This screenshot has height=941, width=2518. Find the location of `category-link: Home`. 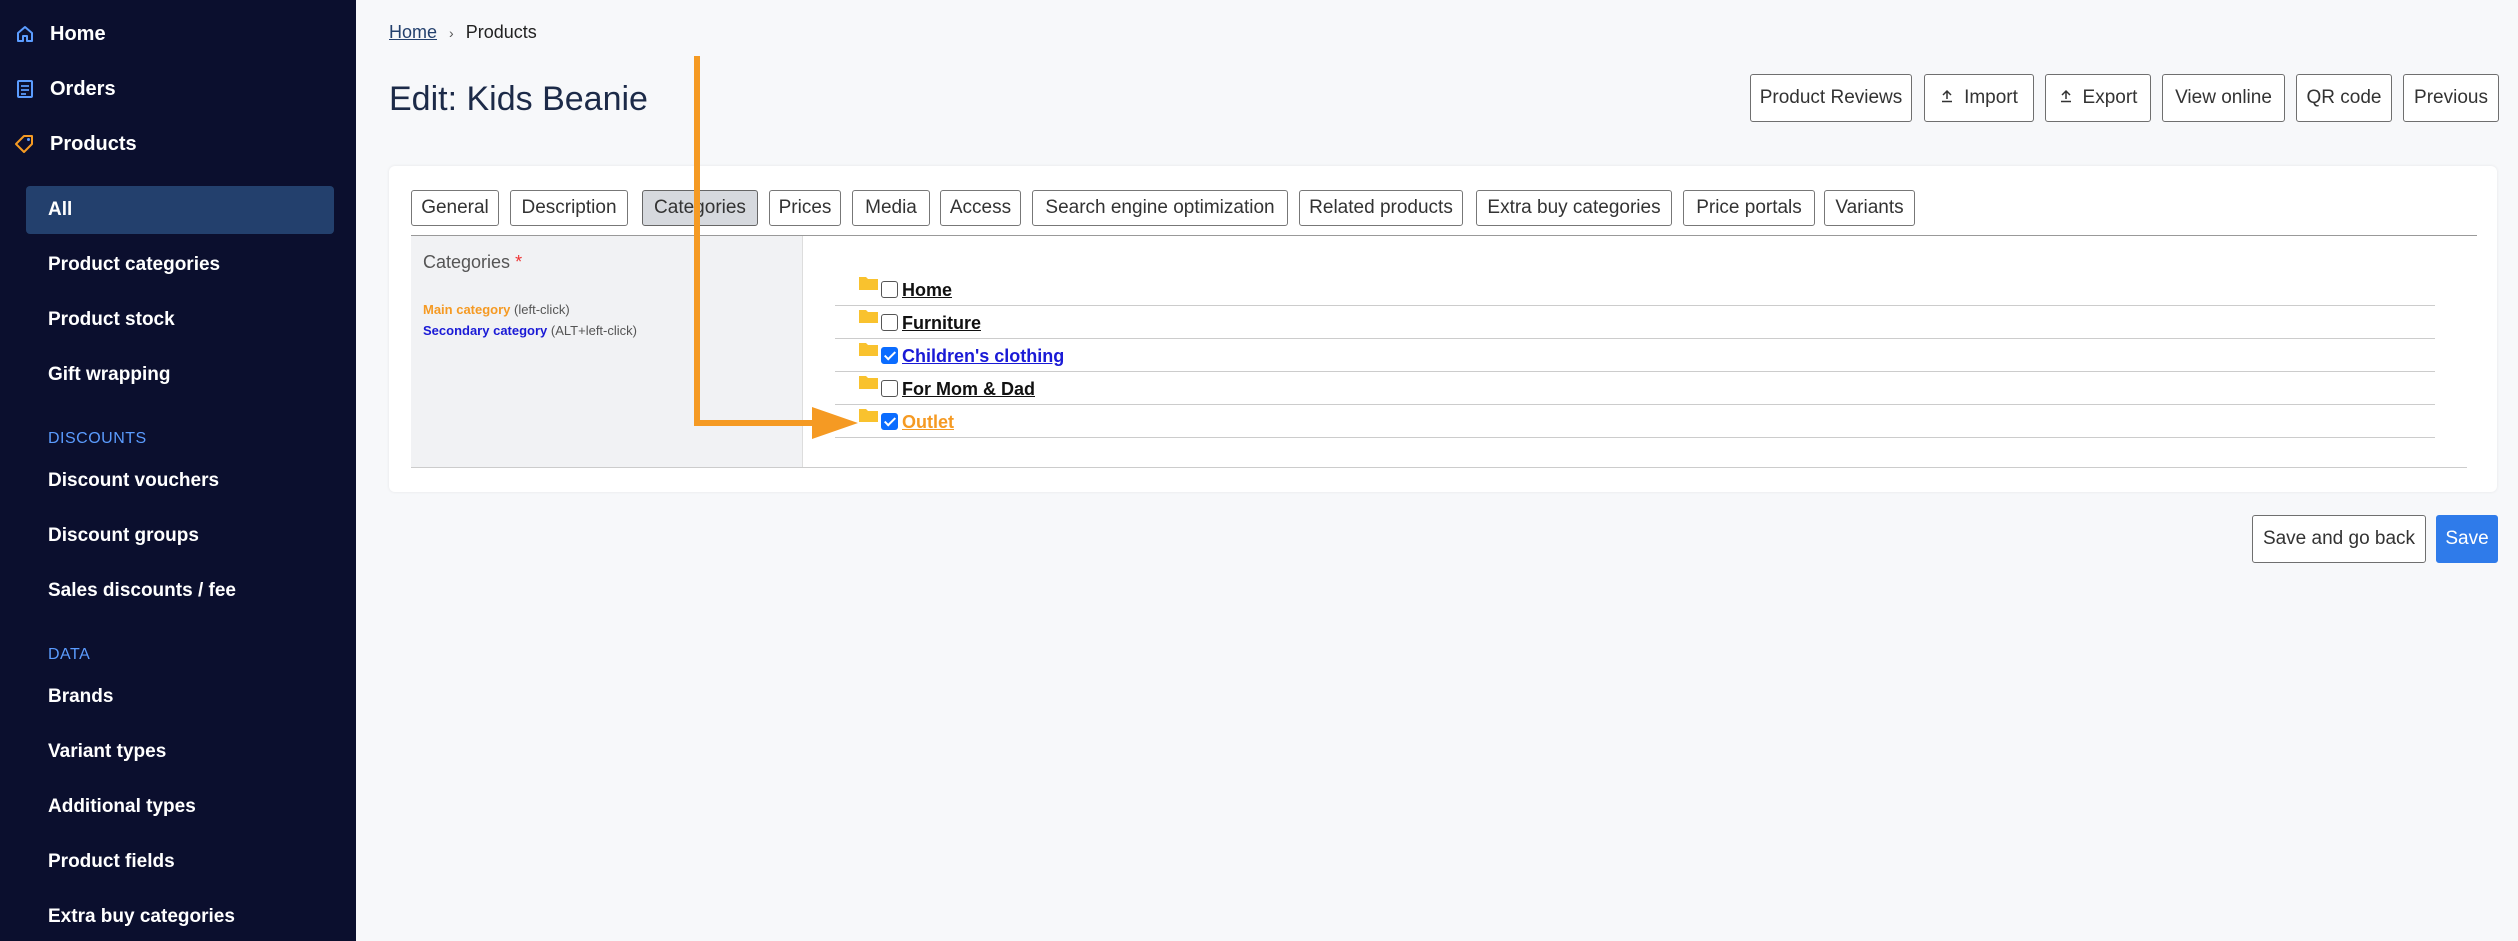

category-link: Home is located at coordinates (927, 290).